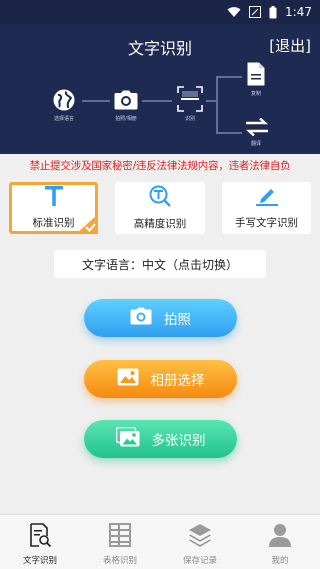 This screenshot has width=320, height=569. What do you see at coordinates (290, 45) in the screenshot?
I see `exit-button: [退出]` at bounding box center [290, 45].